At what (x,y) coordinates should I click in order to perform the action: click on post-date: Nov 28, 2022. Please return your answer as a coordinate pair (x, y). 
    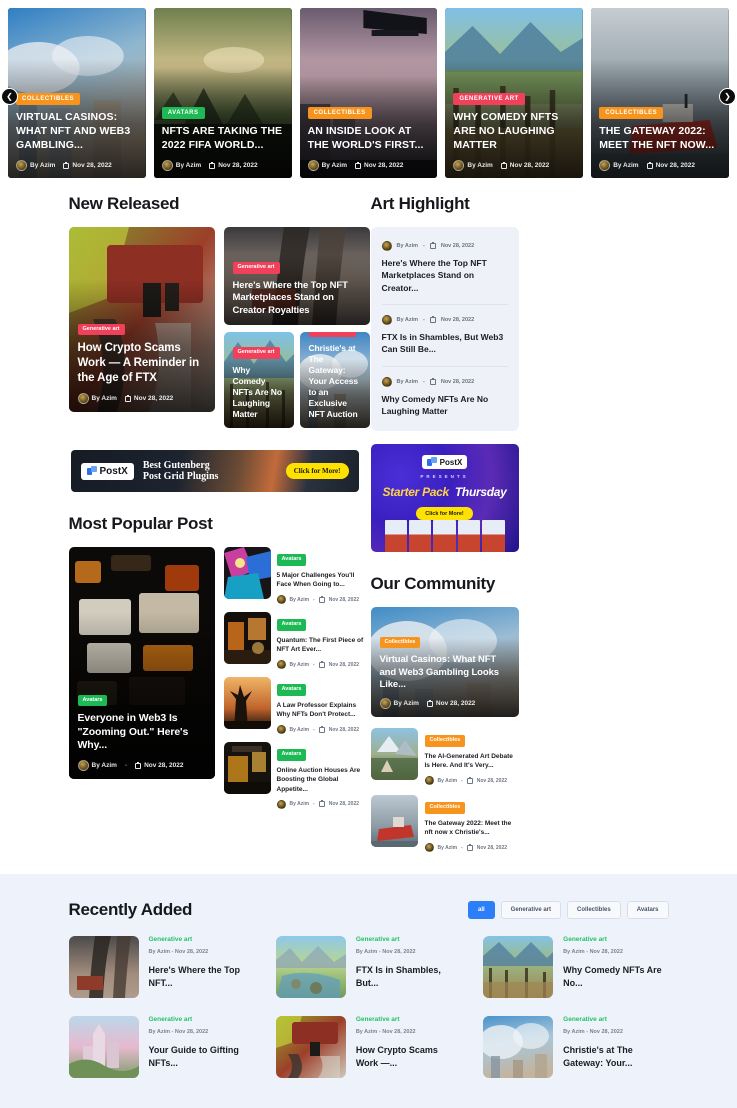
    Looking at the image, I should click on (238, 165).